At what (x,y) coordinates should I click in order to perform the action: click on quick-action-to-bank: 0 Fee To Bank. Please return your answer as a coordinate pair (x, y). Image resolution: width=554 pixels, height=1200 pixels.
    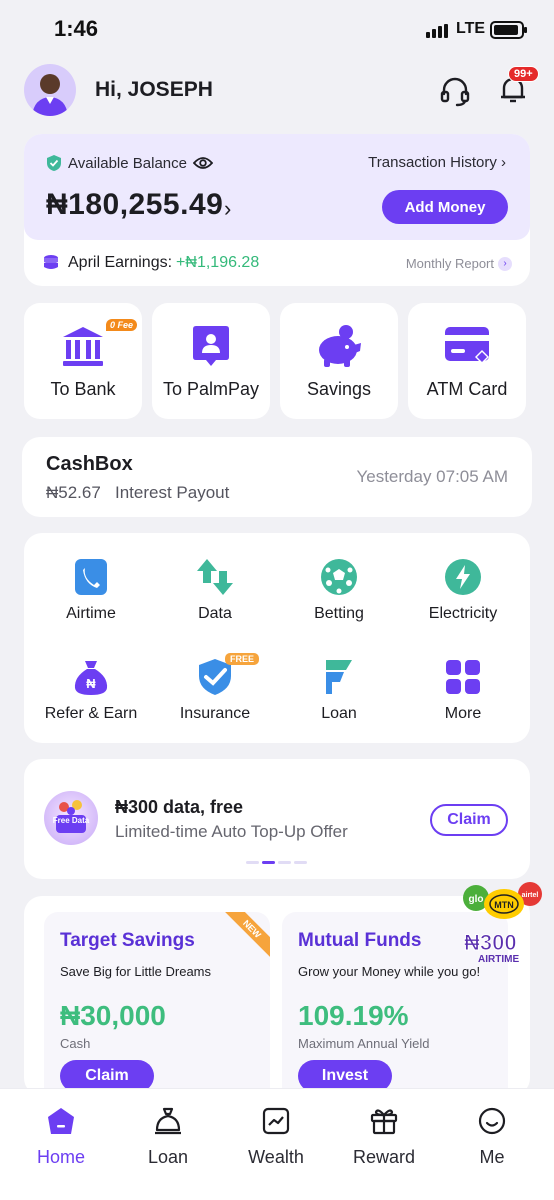
    Looking at the image, I should click on (83, 361).